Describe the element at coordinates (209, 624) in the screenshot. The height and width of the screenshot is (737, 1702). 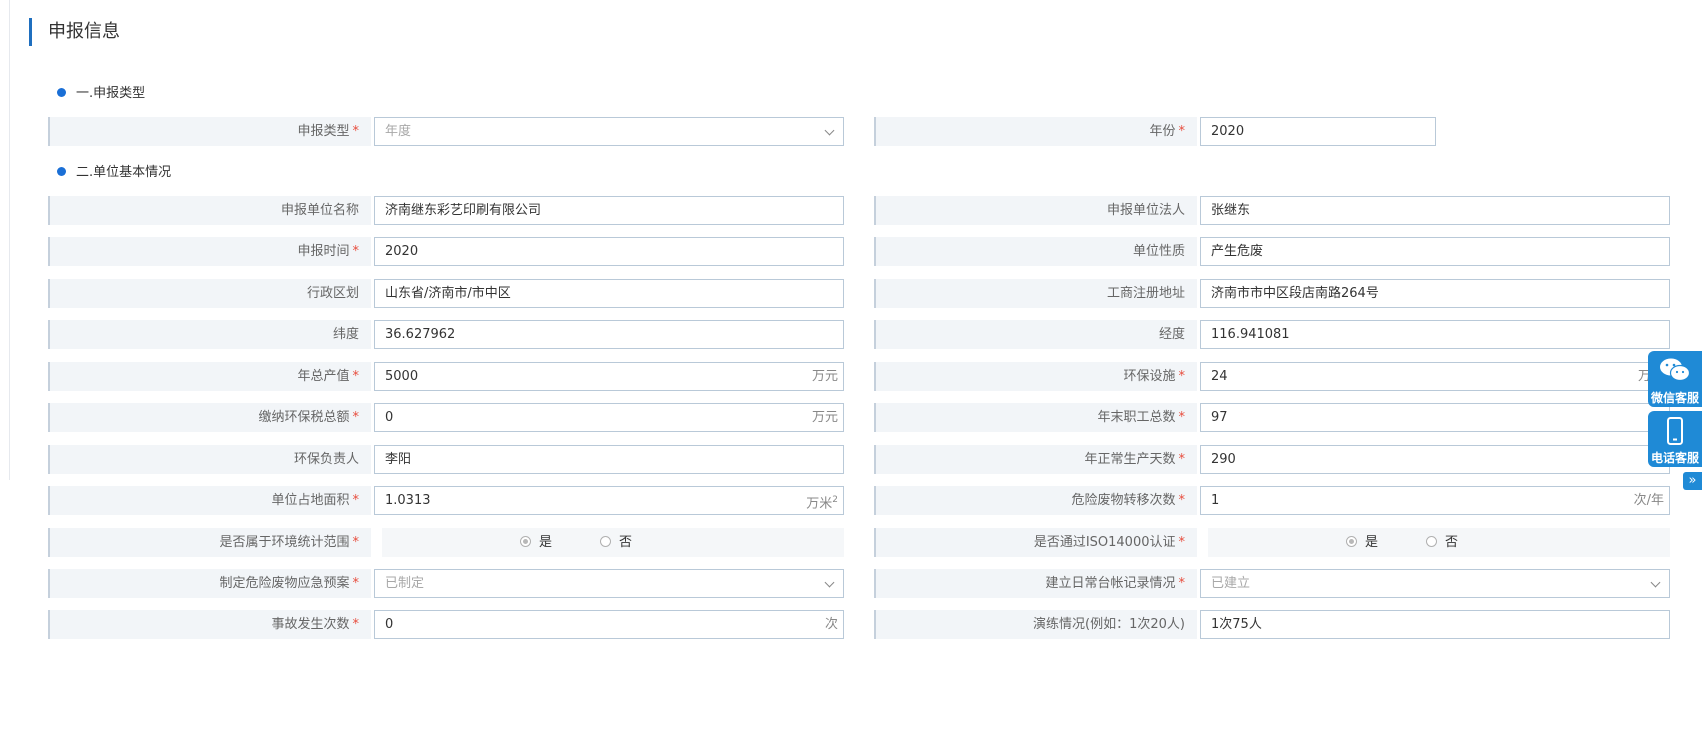
I see `accident-count-label: 事故发生次数 *` at that location.